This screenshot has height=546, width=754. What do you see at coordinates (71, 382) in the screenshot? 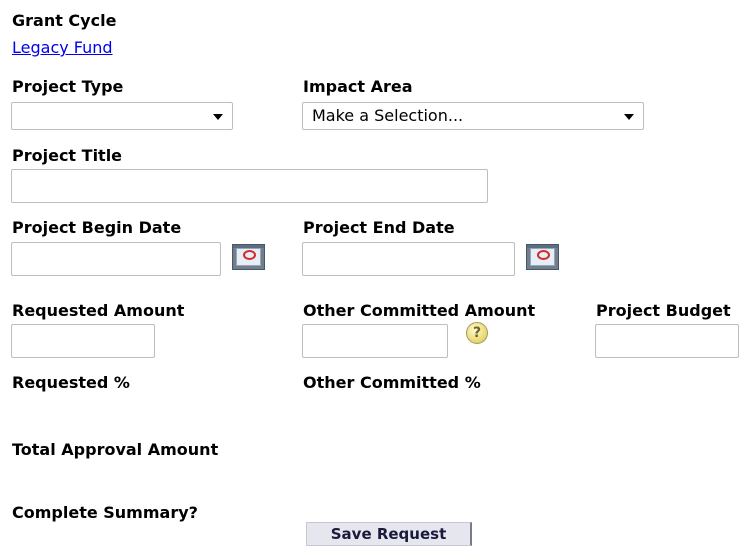
I see `requested-pct-label: Requested %` at bounding box center [71, 382].